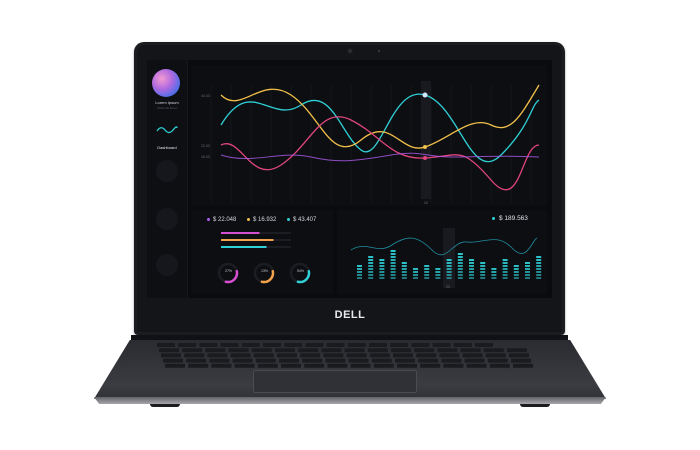 The image size is (700, 450). Describe the element at coordinates (205, 96) in the screenshot. I see `y-tick-label: 44.43` at that location.